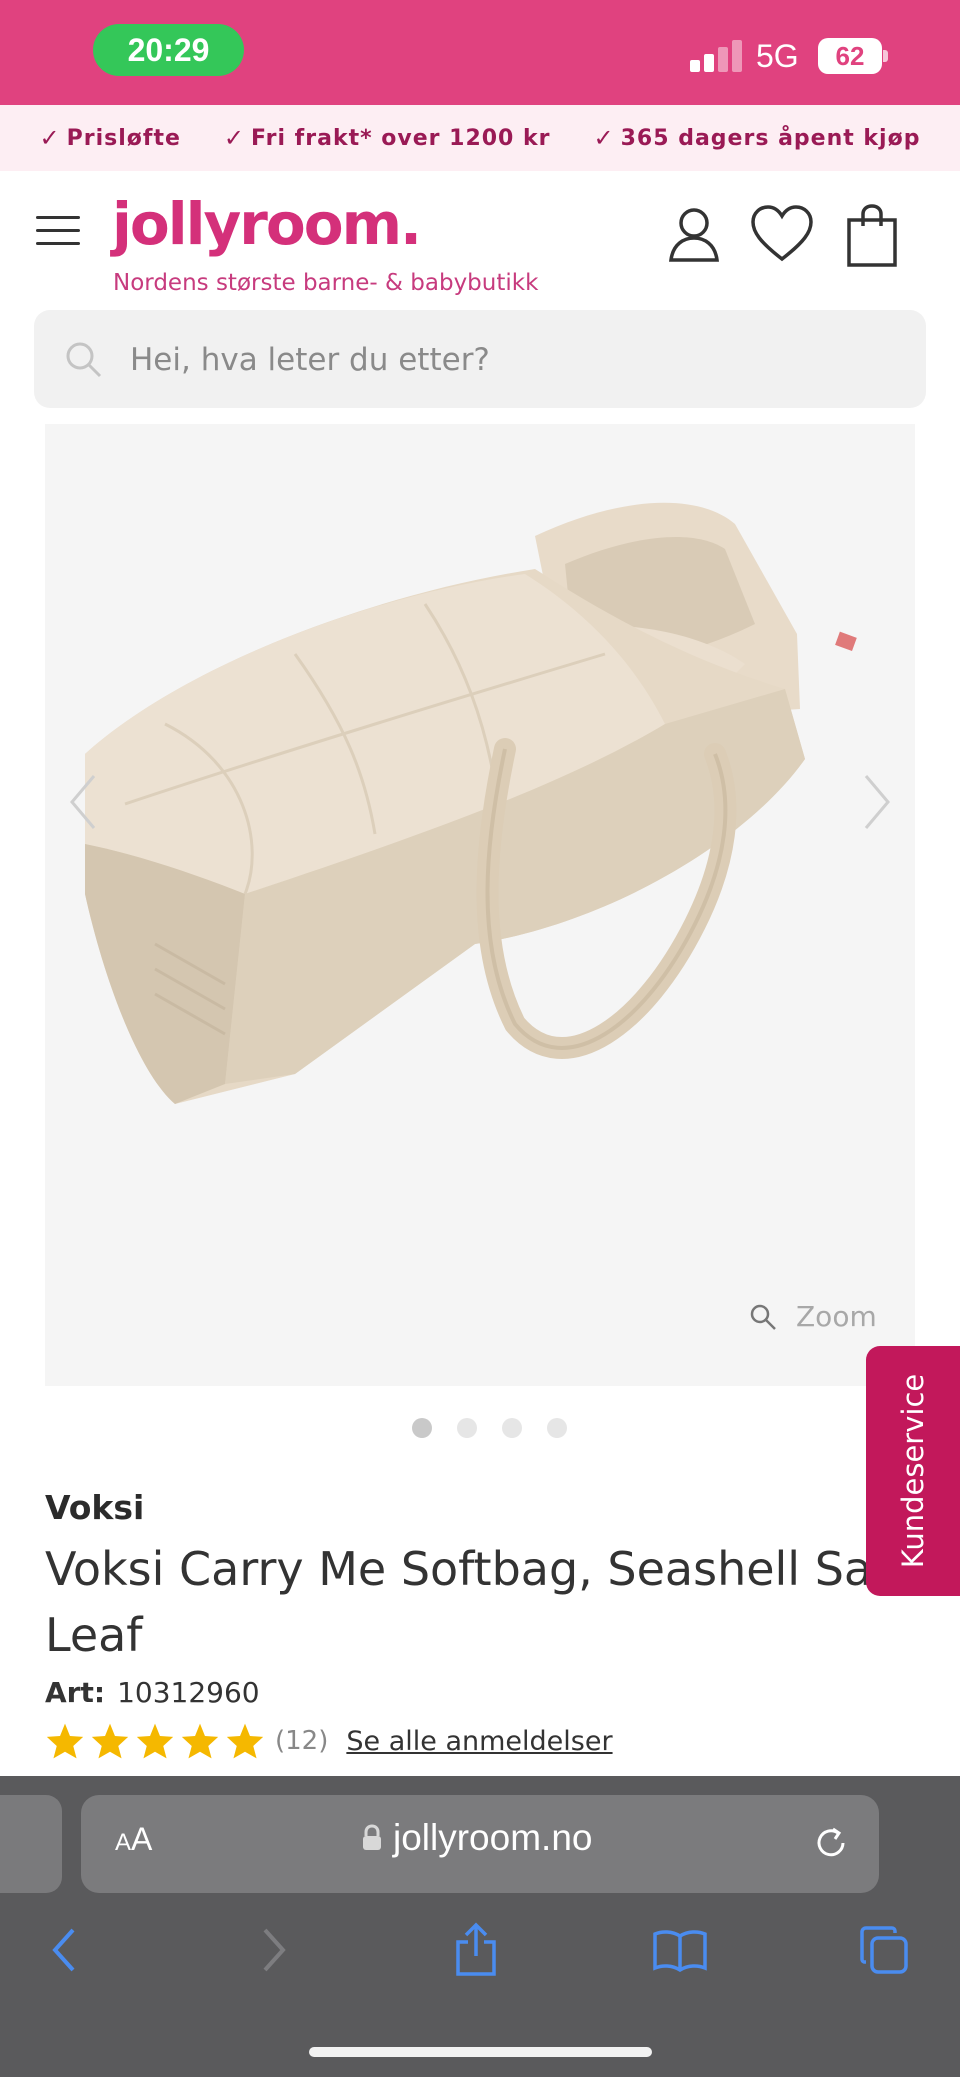 This screenshot has width=960, height=2077. Describe the element at coordinates (326, 283) in the screenshot. I see `site-tagline: Nordens største barne- & babybutikk` at that location.